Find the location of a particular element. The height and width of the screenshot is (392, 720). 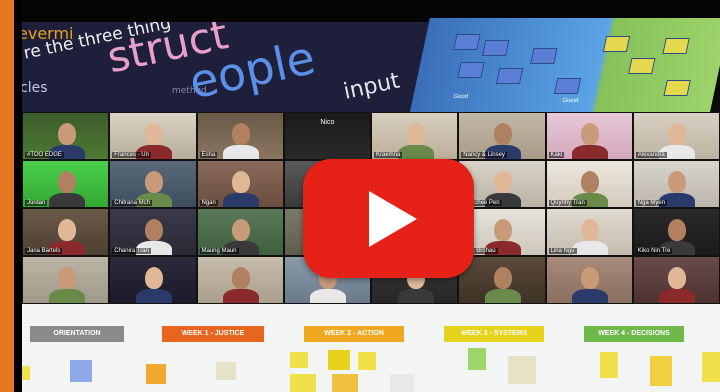

participant-name: Lina Ngu is located at coordinates (562, 251).